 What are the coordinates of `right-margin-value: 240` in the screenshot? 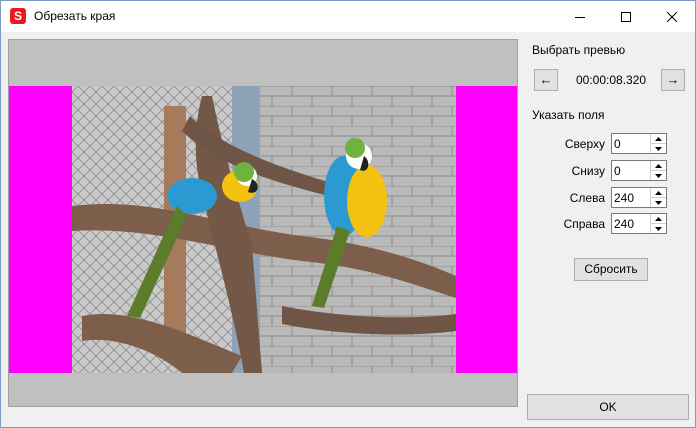 It's located at (624, 224).